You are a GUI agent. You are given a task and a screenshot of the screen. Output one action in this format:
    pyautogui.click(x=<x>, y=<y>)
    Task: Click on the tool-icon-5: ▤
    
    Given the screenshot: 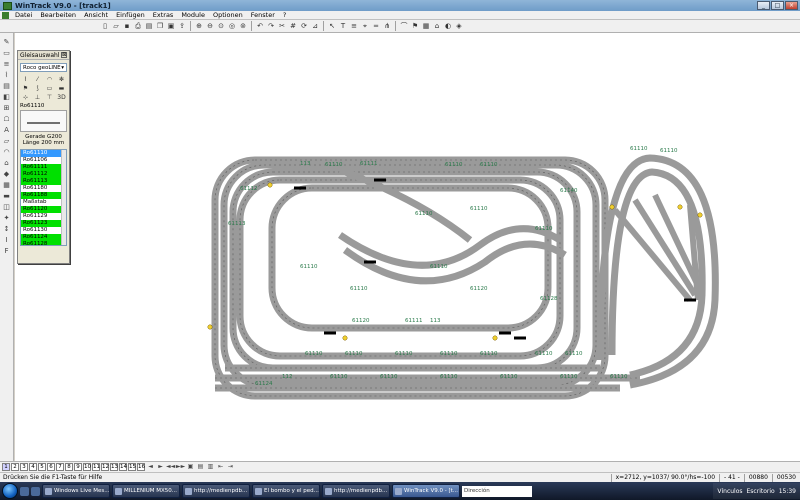 What is the action you would take?
    pyautogui.click(x=7, y=86)
    